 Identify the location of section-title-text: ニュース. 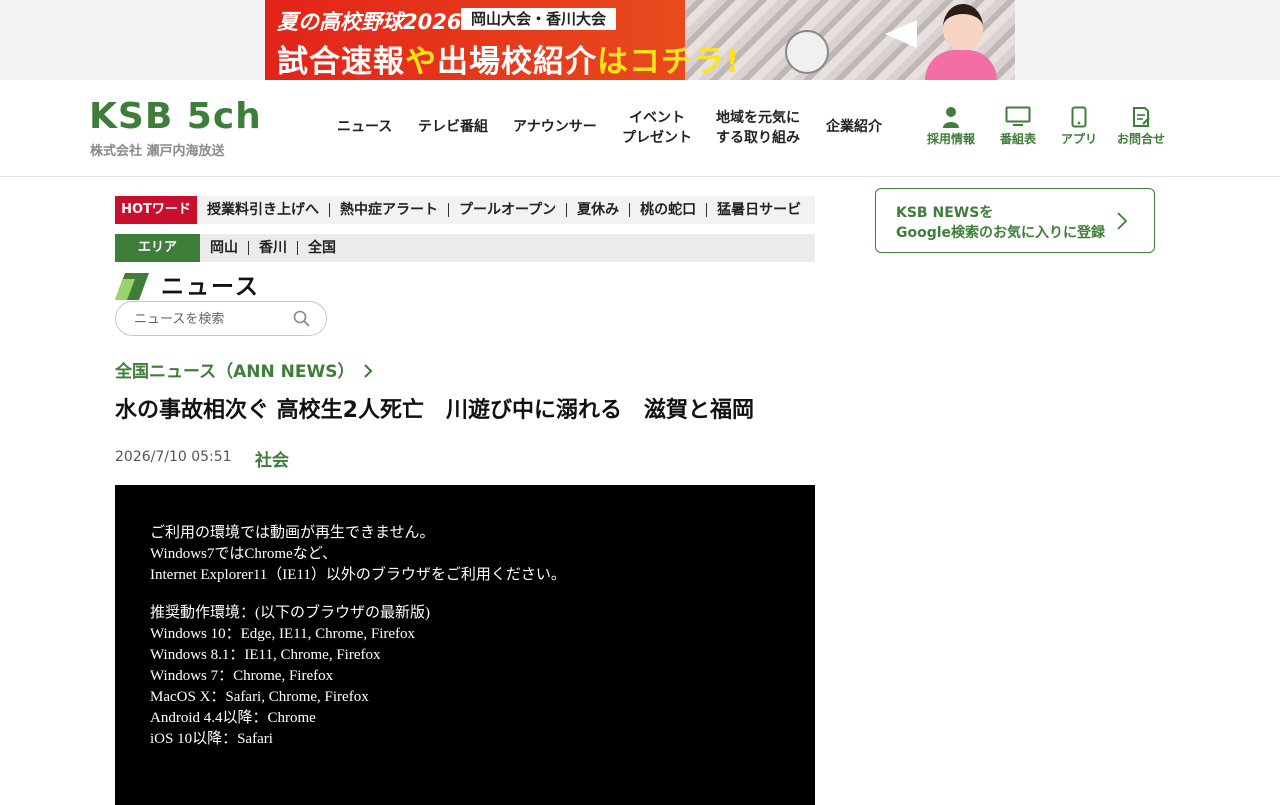
(210, 287).